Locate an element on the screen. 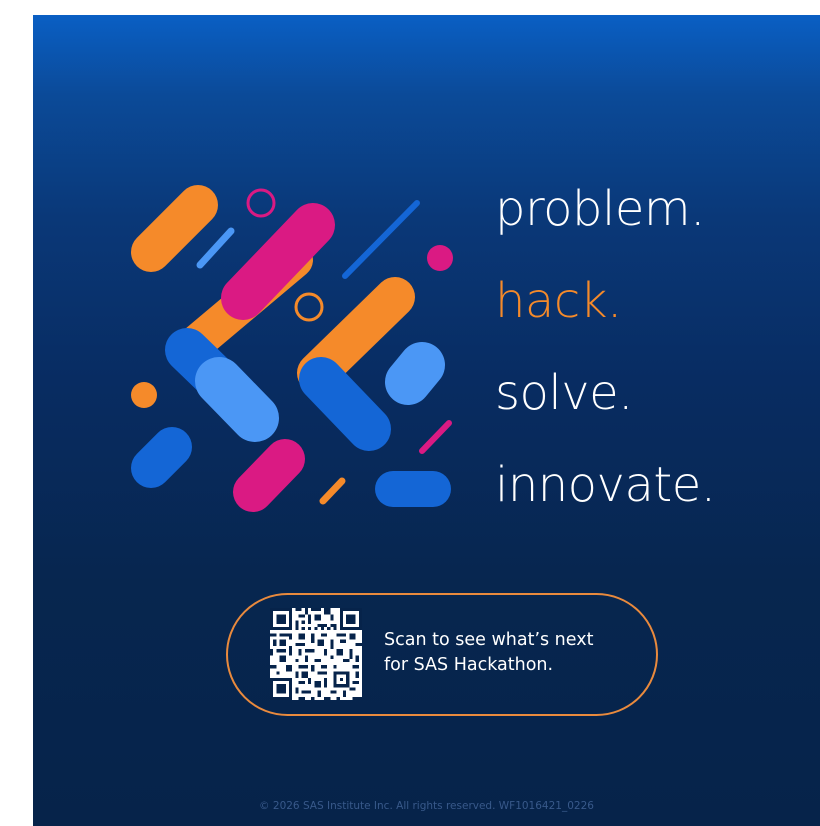 This screenshot has height=826, width=820. orange-ring-mid is located at coordinates (309, 307).